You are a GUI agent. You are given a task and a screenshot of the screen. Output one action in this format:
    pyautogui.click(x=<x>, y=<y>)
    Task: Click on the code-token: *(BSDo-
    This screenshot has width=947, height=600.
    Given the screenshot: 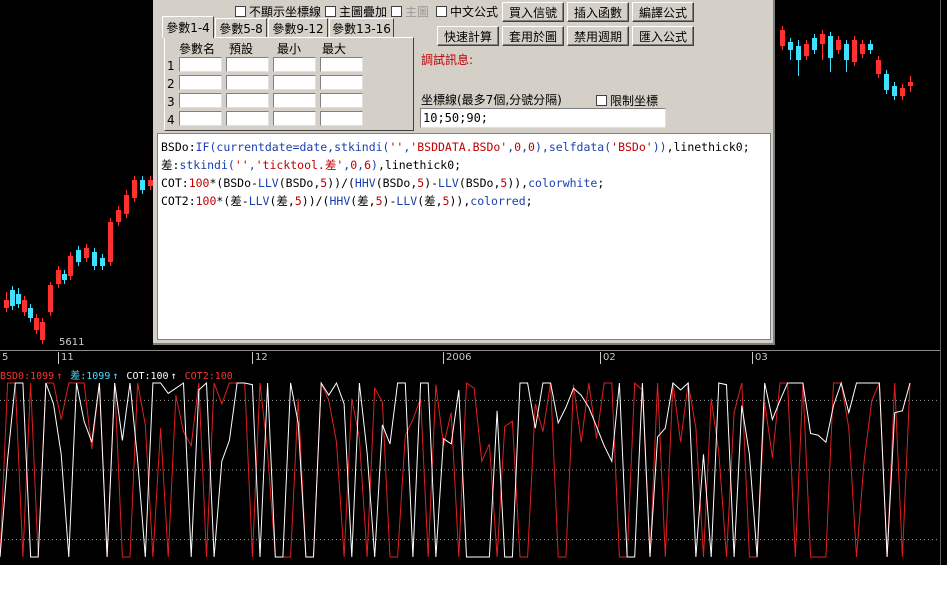 What is the action you would take?
    pyautogui.click(x=233, y=183)
    